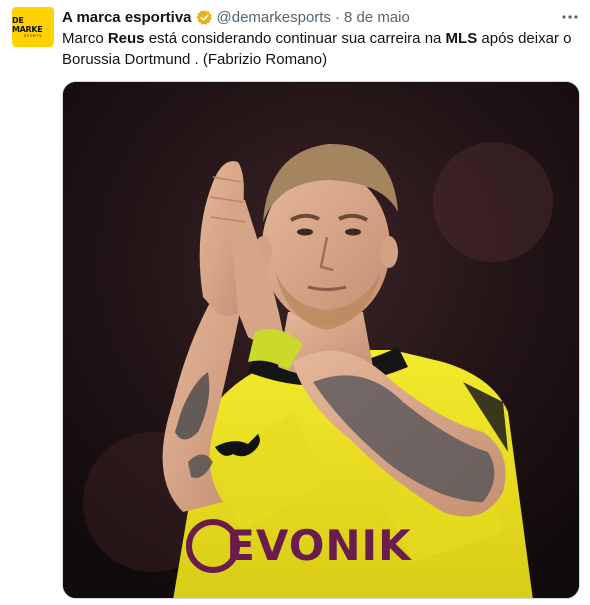 The width and height of the screenshot is (590, 605). What do you see at coordinates (127, 17) in the screenshot?
I see `author-name: A marca esportiva` at bounding box center [127, 17].